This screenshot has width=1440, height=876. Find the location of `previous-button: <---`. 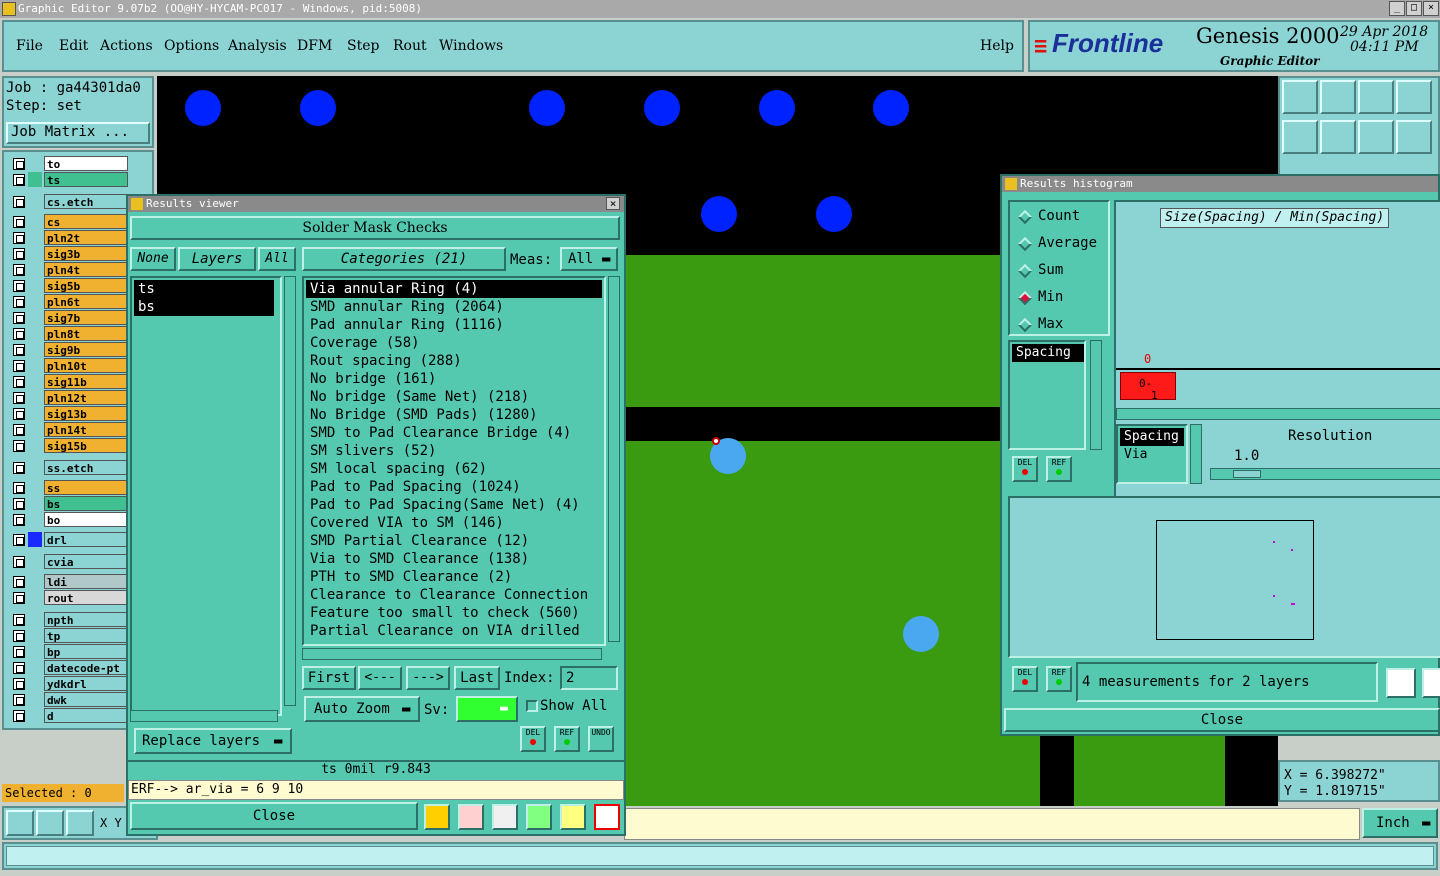

previous-button: <--- is located at coordinates (380, 678).